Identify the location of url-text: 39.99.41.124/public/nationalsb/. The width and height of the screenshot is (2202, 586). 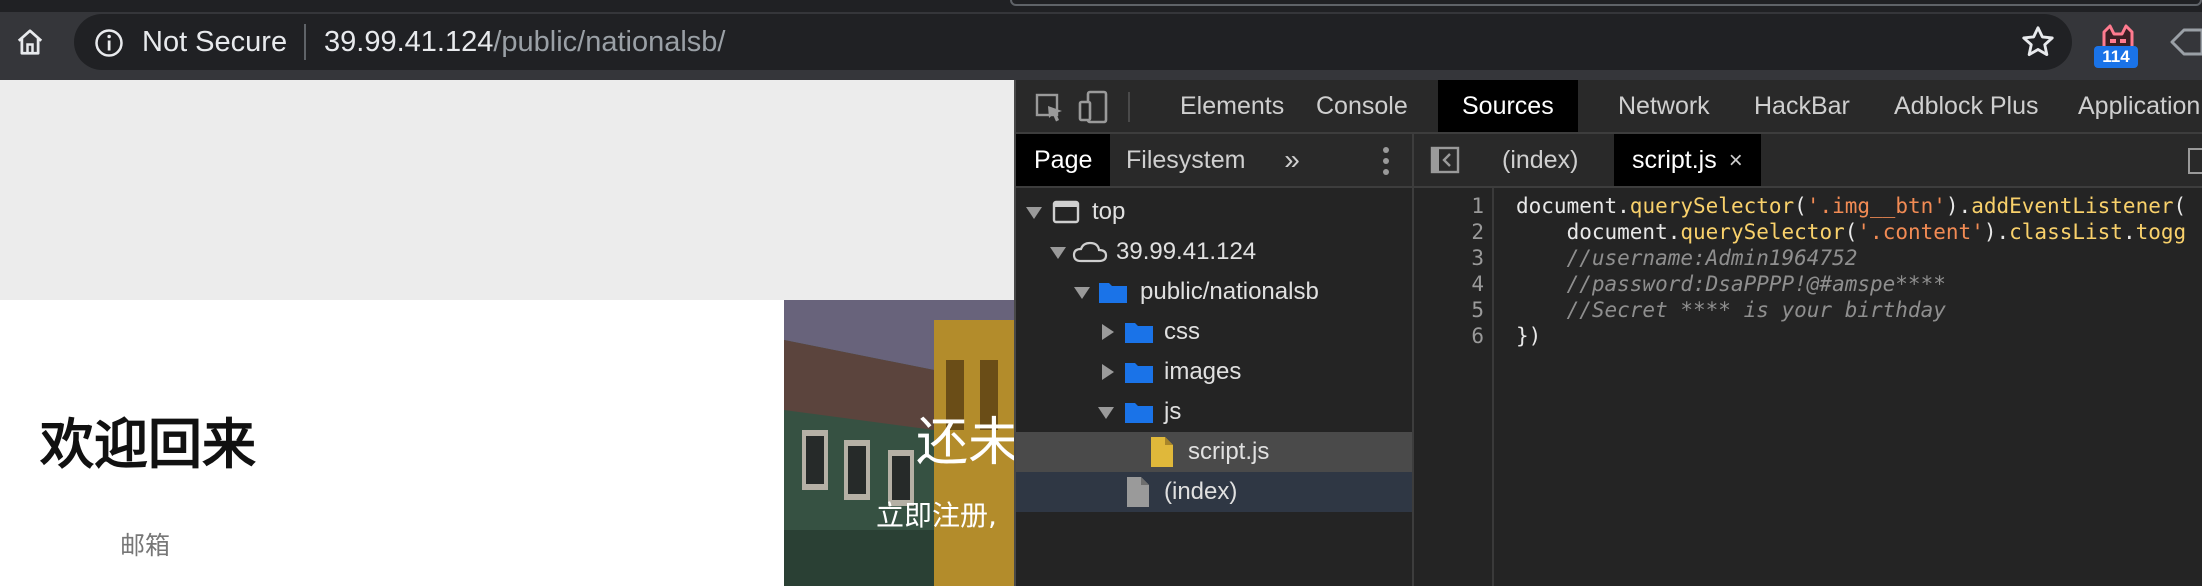
(524, 42).